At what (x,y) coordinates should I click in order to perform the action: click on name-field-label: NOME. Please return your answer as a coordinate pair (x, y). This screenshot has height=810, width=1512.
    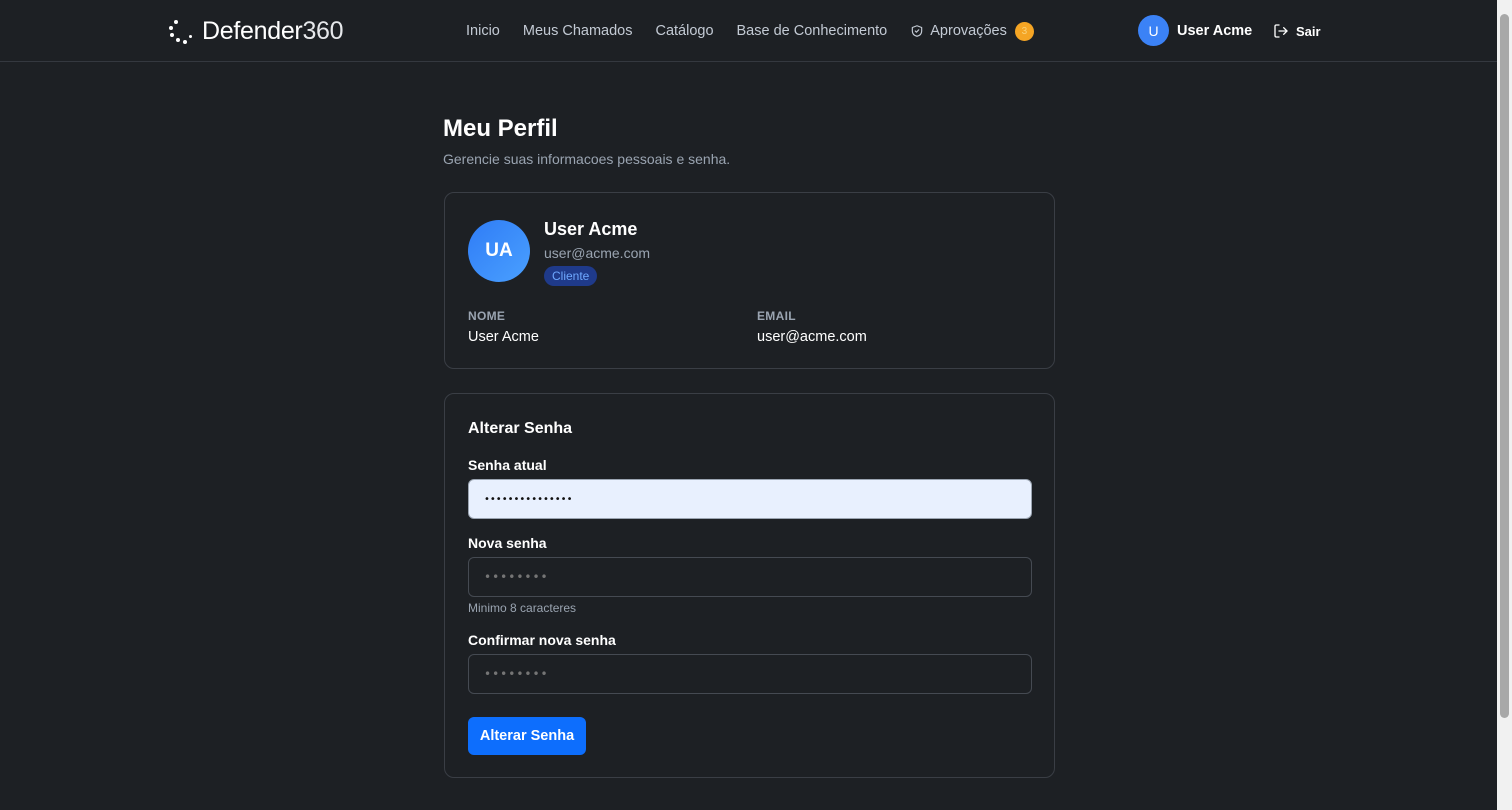
    Looking at the image, I should click on (487, 316).